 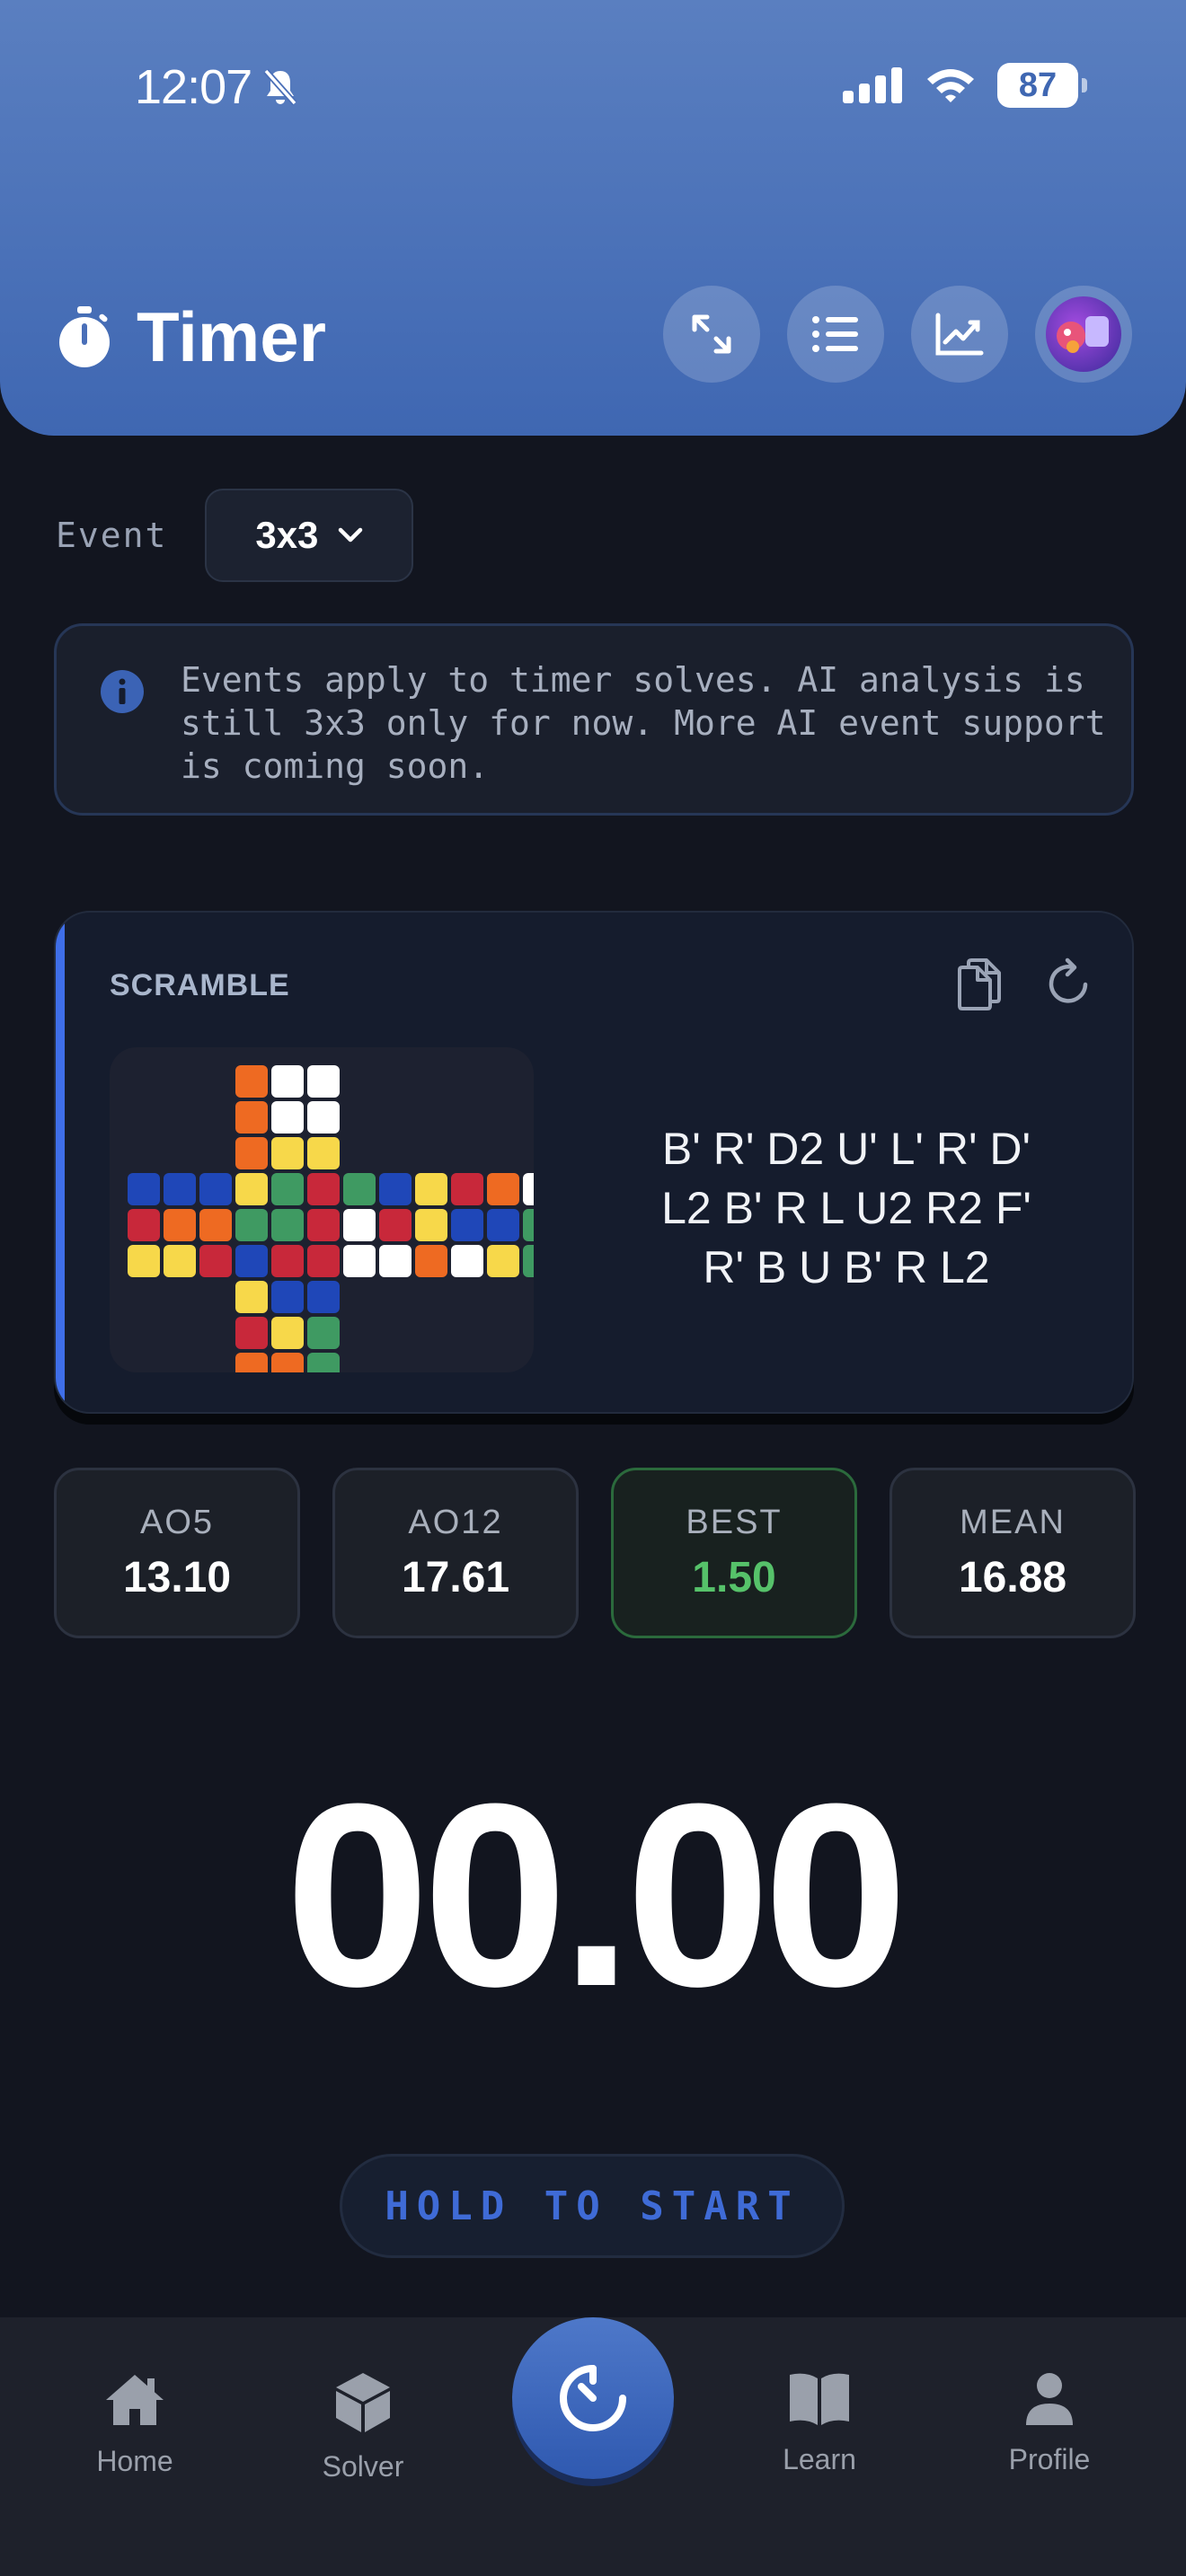 I want to click on expand-icon, so click(x=711, y=334).